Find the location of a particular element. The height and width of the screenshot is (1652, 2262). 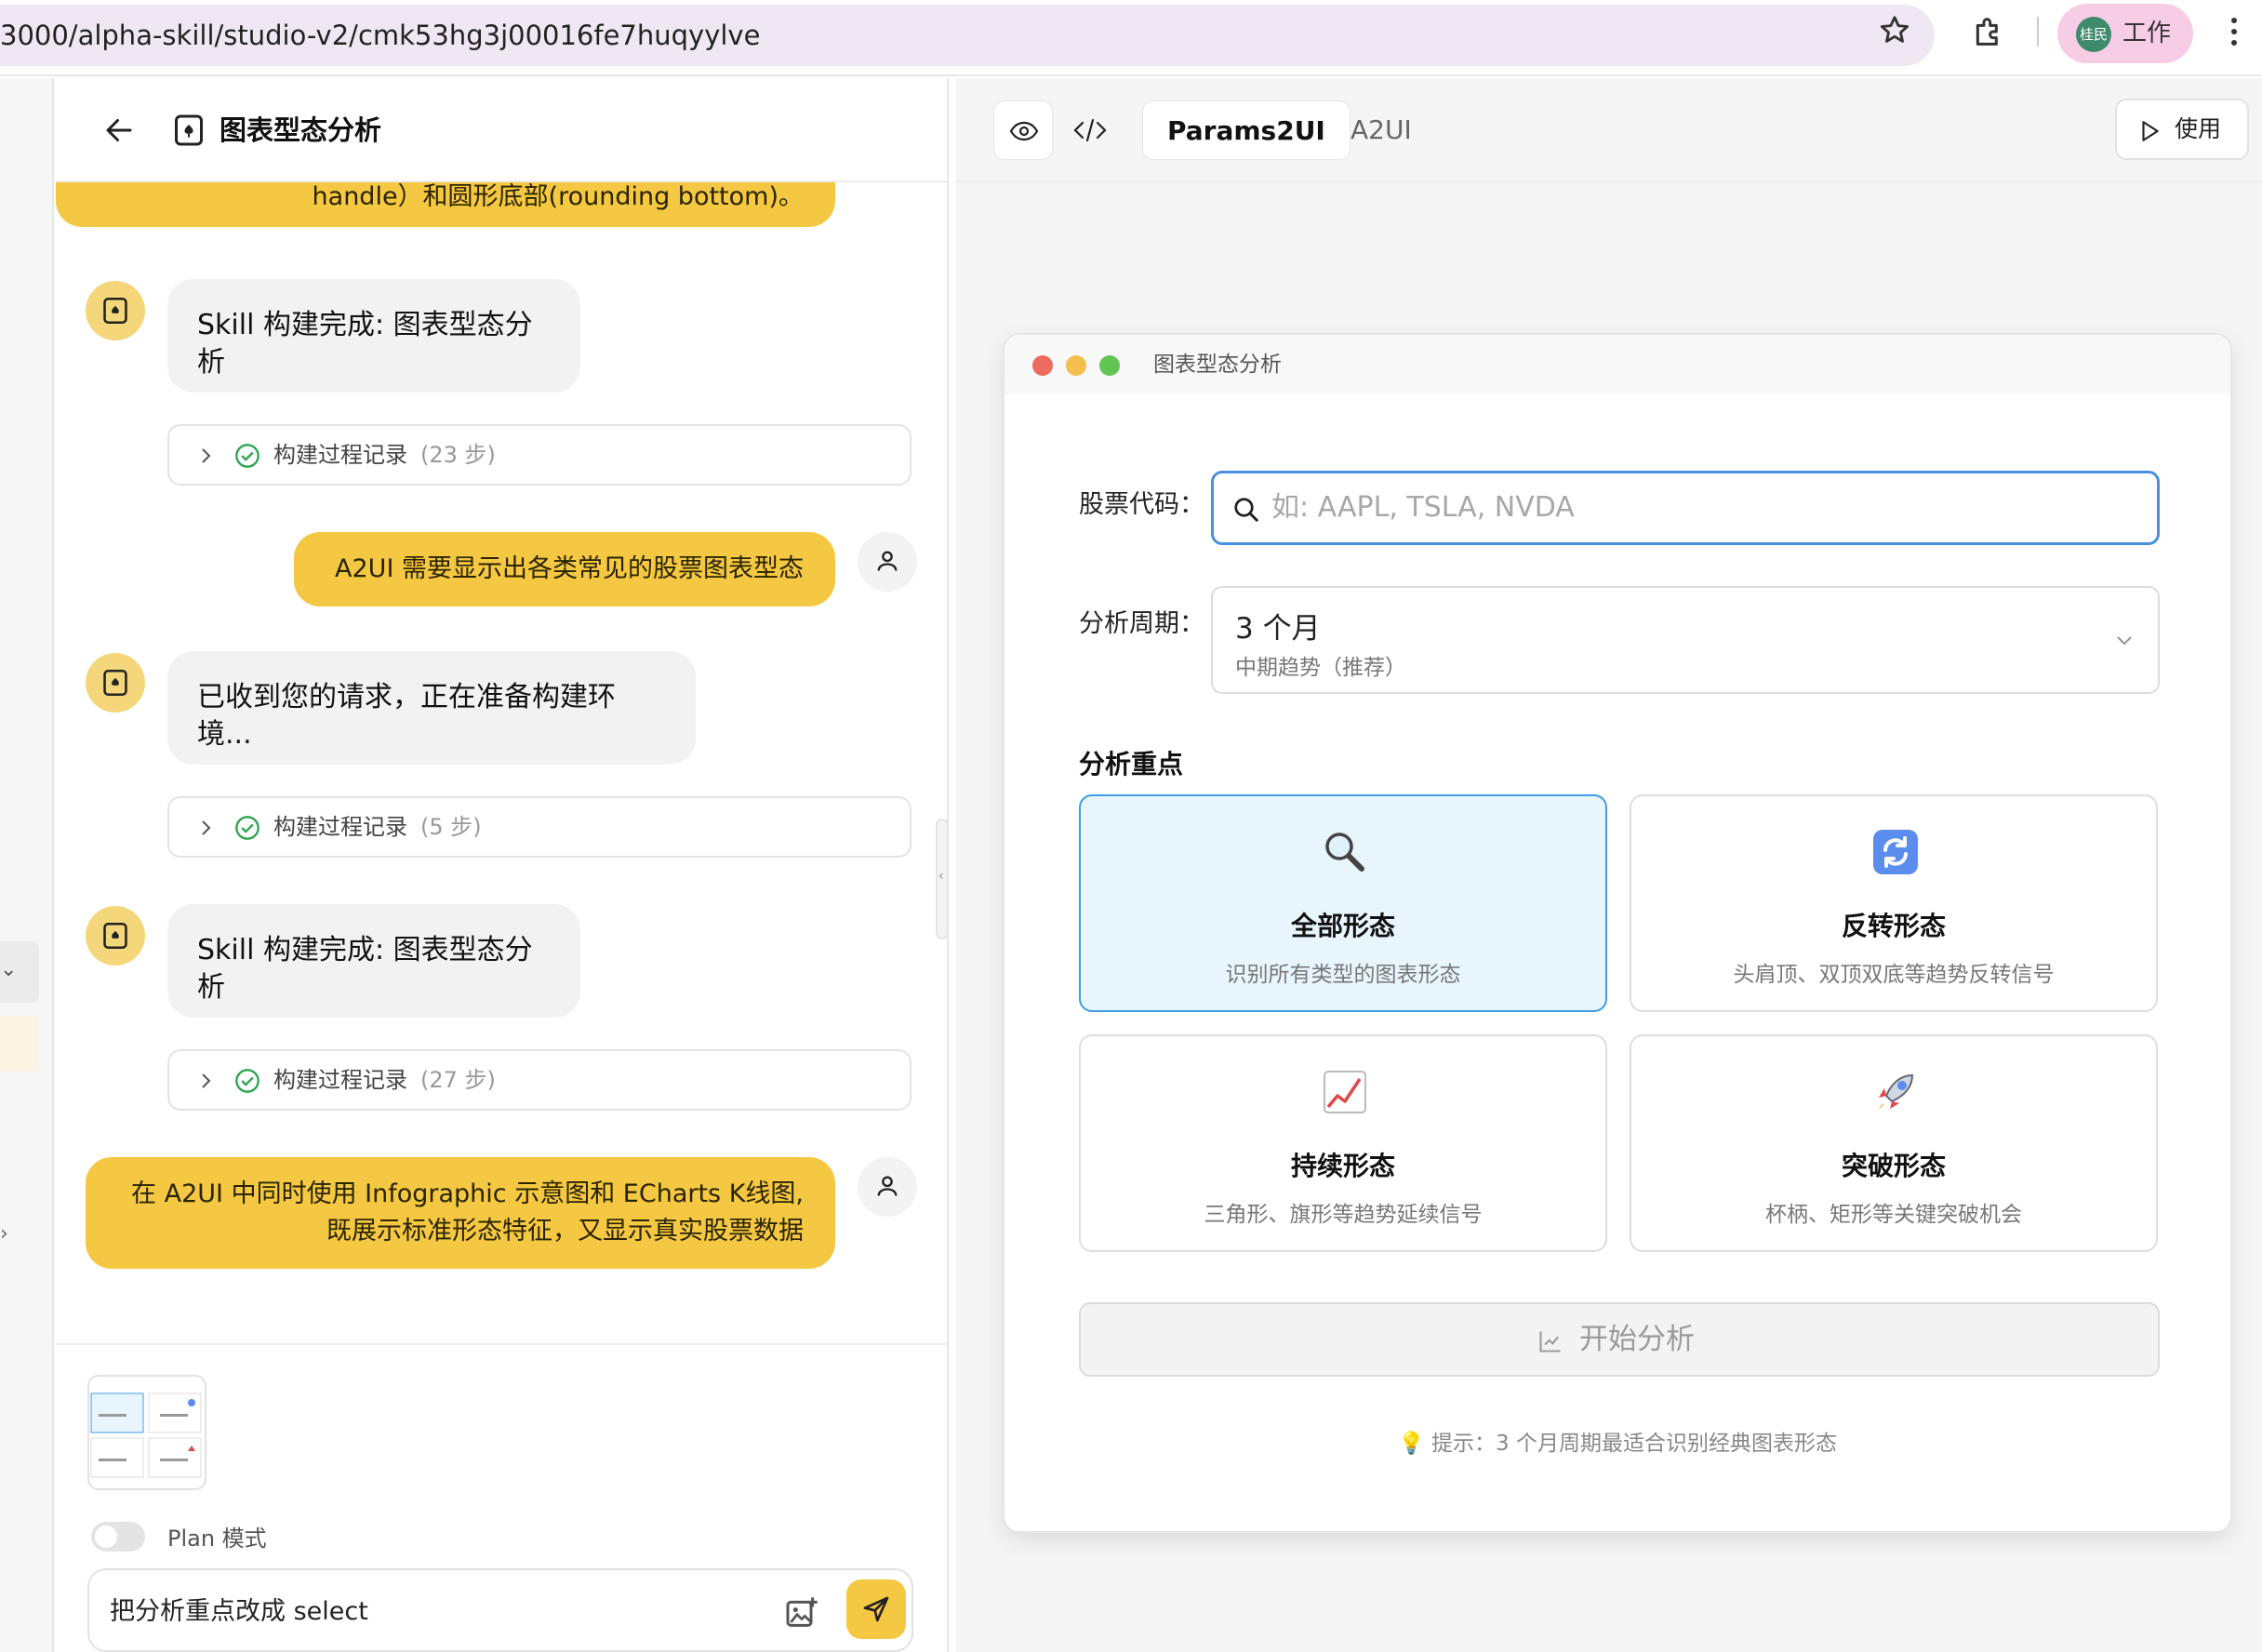

start-analysis-button: 开始分析 is located at coordinates (1619, 1339).